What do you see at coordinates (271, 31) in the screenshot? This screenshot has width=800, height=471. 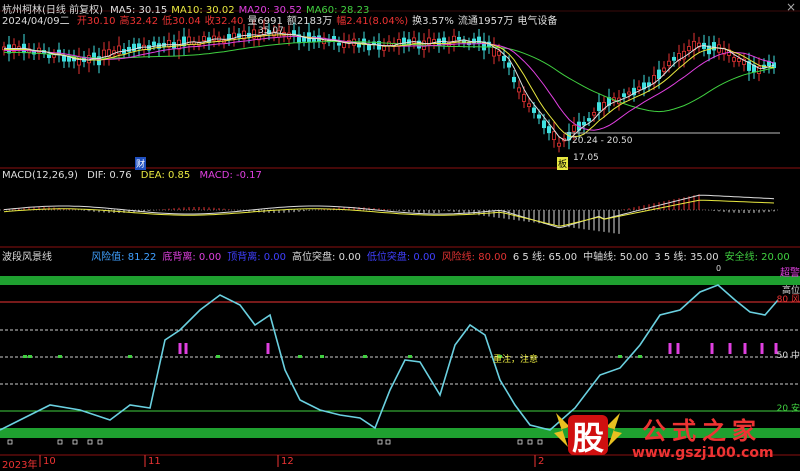 I see `high-price-label: 35.07` at bounding box center [271, 31].